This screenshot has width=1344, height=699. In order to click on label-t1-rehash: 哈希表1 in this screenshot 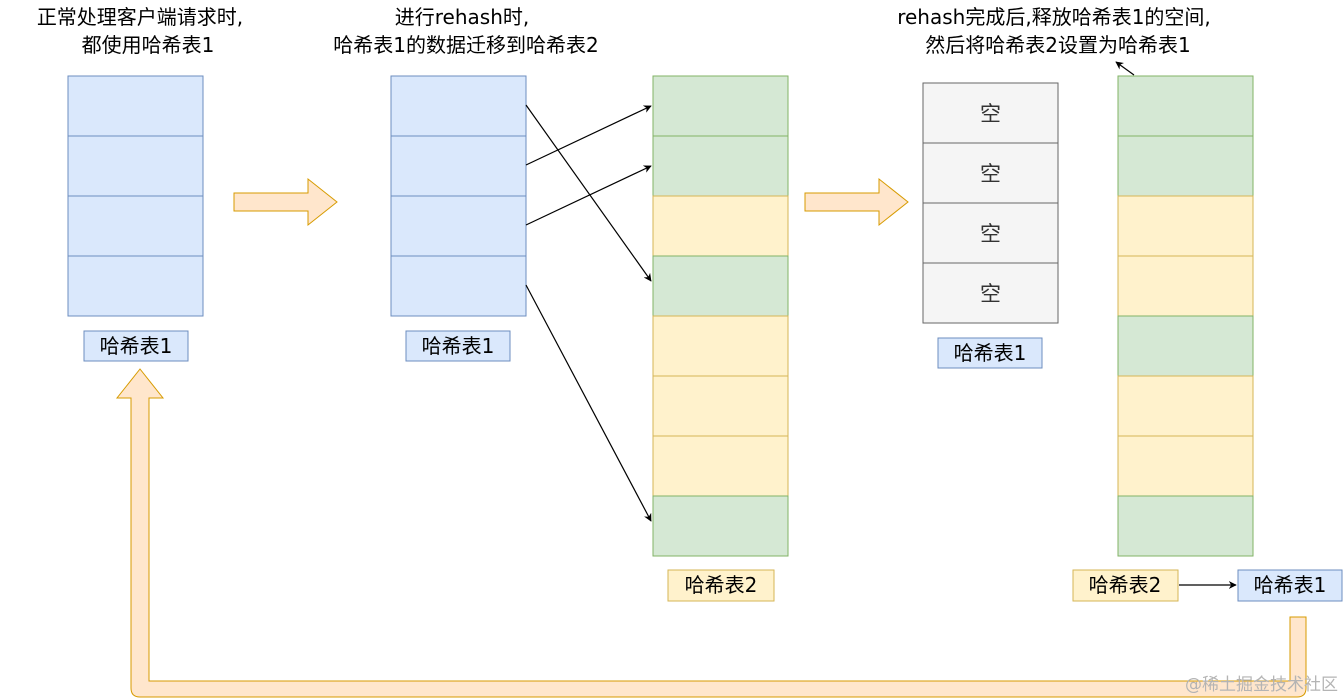, I will do `click(458, 346)`.